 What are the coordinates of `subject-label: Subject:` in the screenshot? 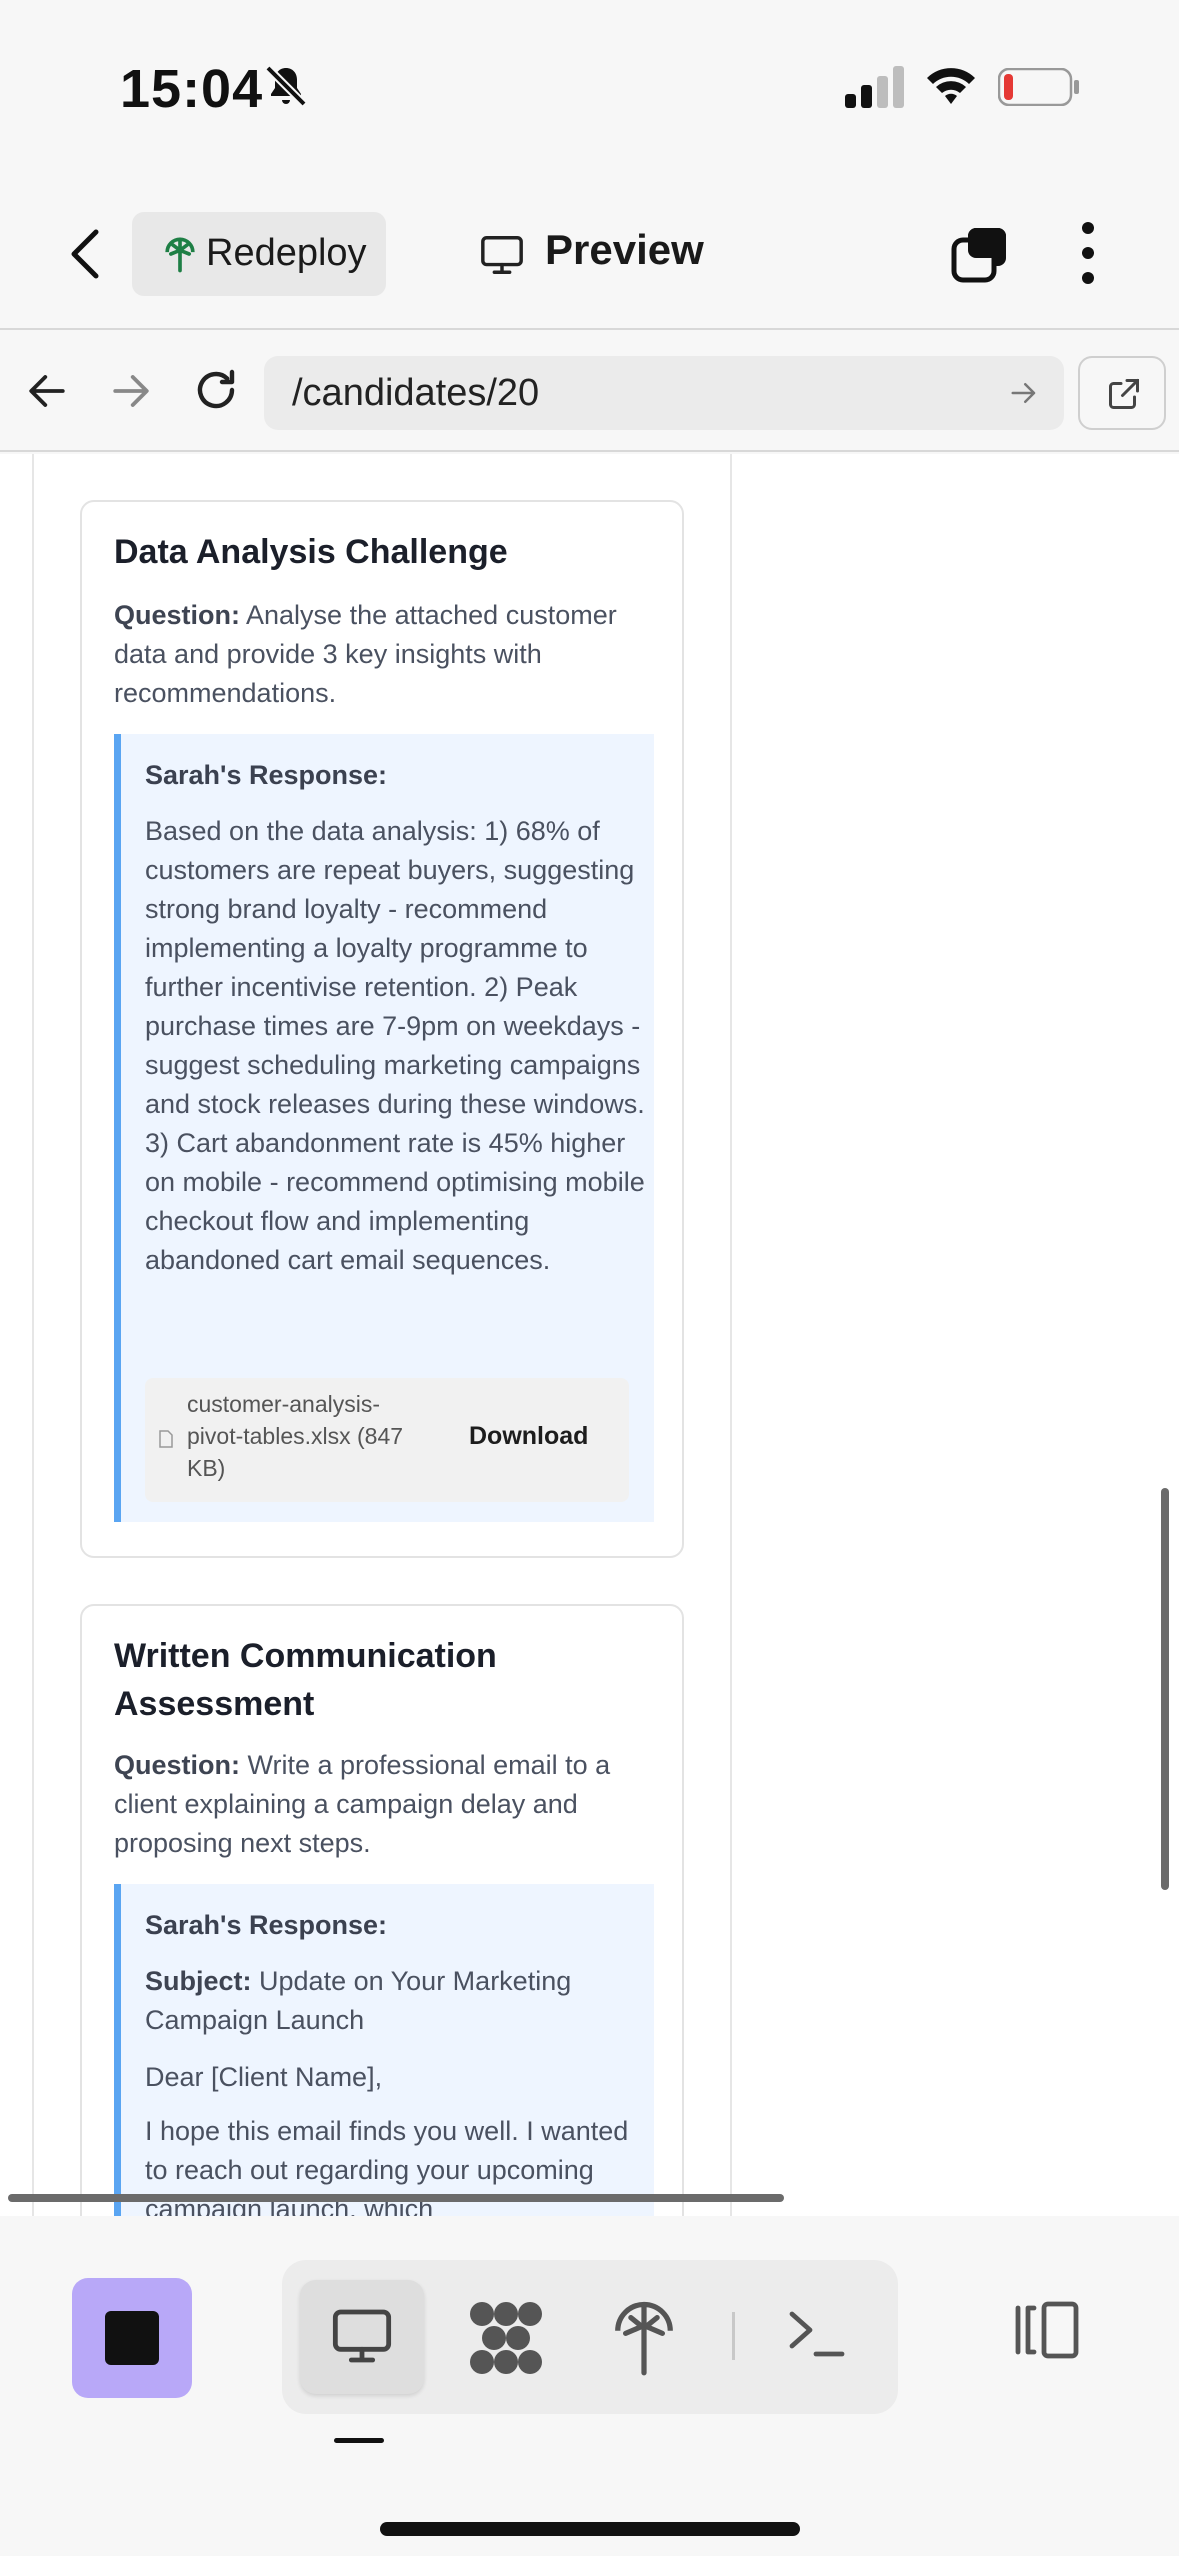 It's located at (198, 1981).